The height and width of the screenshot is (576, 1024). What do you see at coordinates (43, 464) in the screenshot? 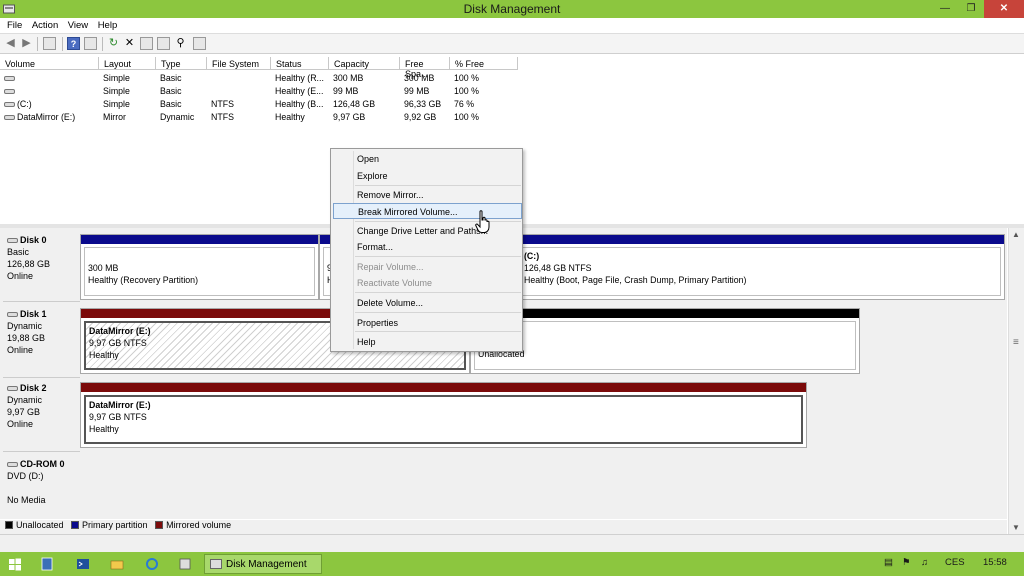
I see `cdrom-0-title: CD-ROM 0` at bounding box center [43, 464].